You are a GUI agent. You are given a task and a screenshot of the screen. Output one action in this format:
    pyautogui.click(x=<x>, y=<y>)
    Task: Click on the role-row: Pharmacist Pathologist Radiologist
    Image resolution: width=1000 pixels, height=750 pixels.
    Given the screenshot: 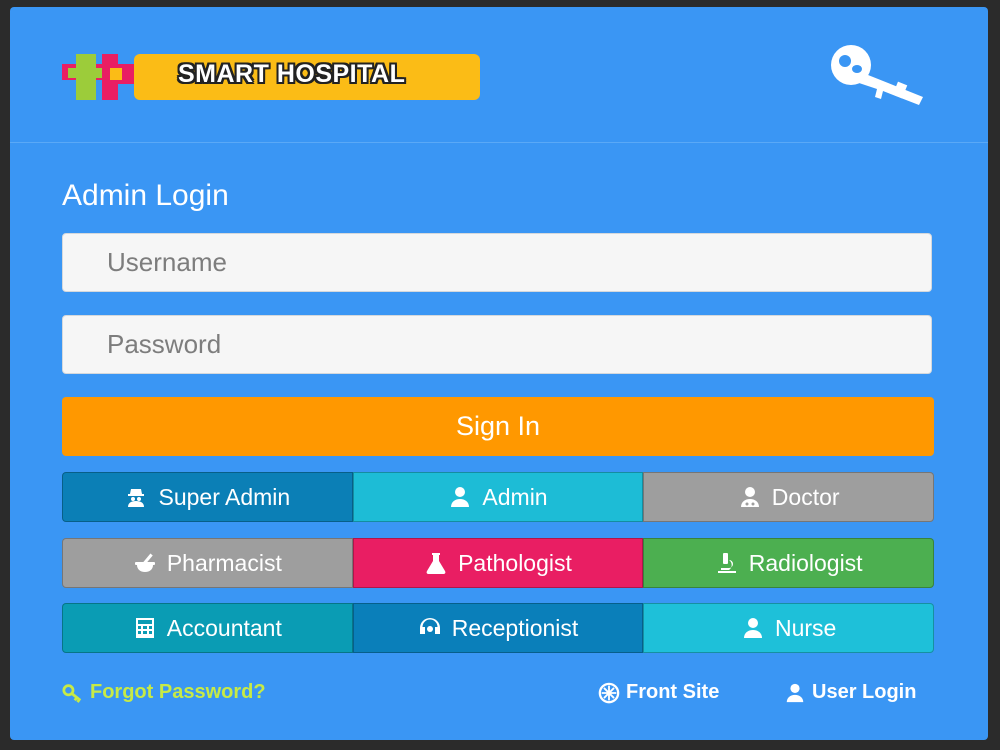 What is the action you would take?
    pyautogui.click(x=498, y=563)
    